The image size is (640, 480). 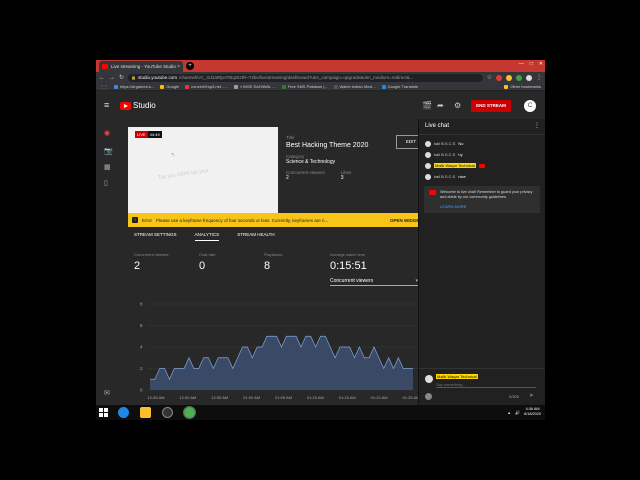 What do you see at coordinates (207, 262) in the screenshot?
I see `stat-chat-rate: Chat rate 0` at bounding box center [207, 262].